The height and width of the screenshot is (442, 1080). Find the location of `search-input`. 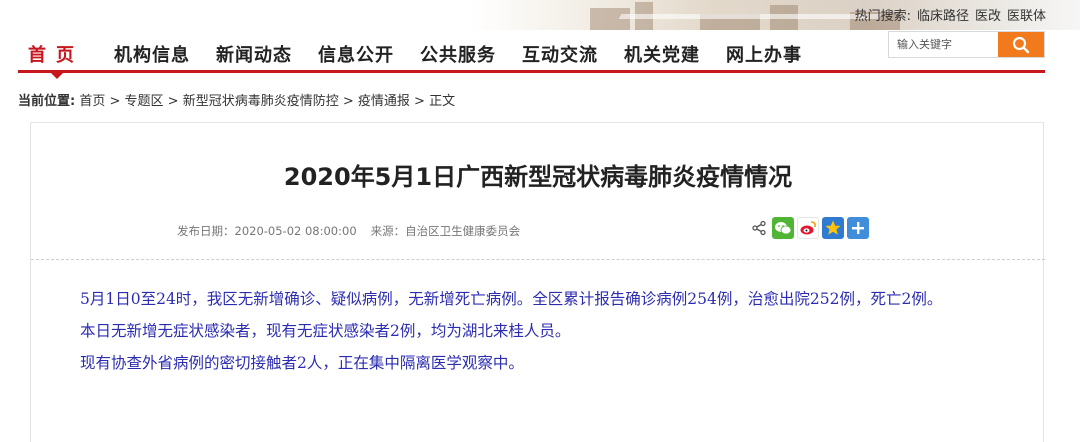

search-input is located at coordinates (943, 44).